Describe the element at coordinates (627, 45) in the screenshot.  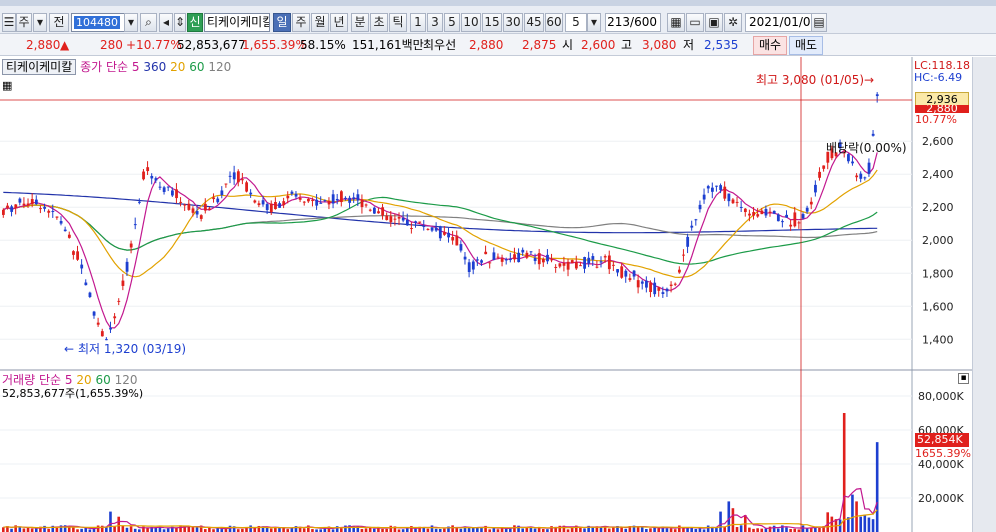
I see `high-label: 고` at that location.